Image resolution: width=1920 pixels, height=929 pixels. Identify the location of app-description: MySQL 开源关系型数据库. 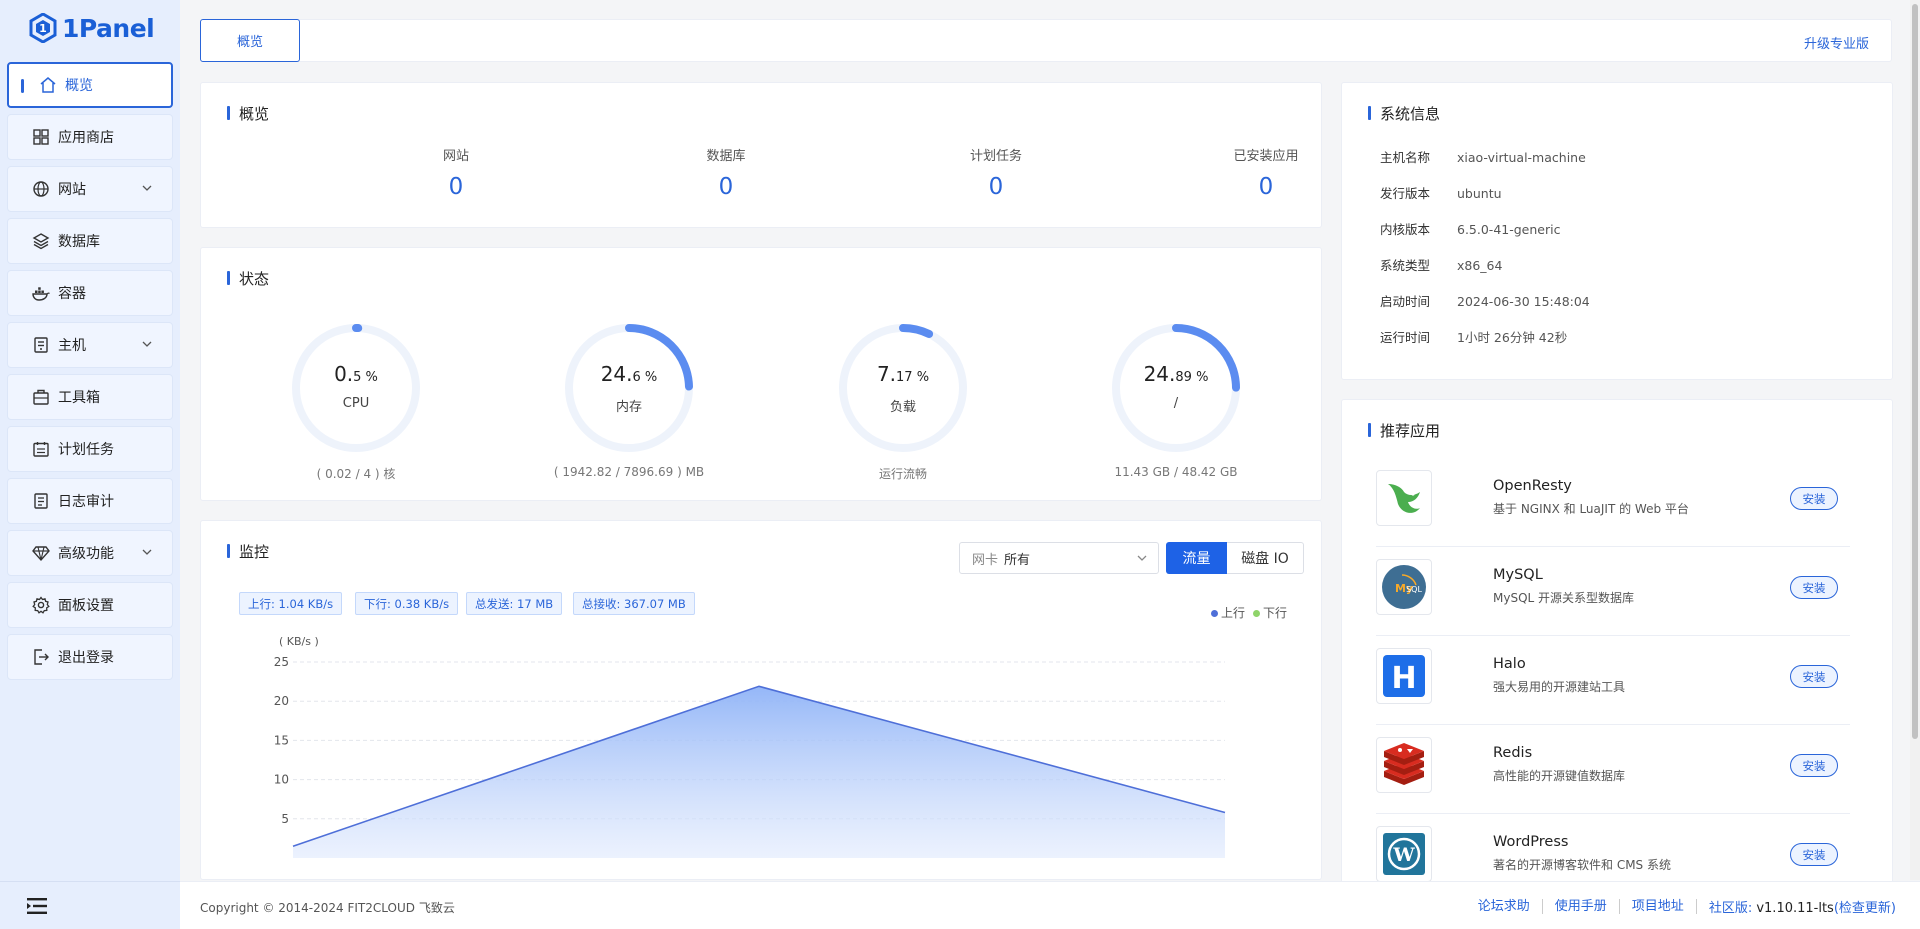
(1564, 598).